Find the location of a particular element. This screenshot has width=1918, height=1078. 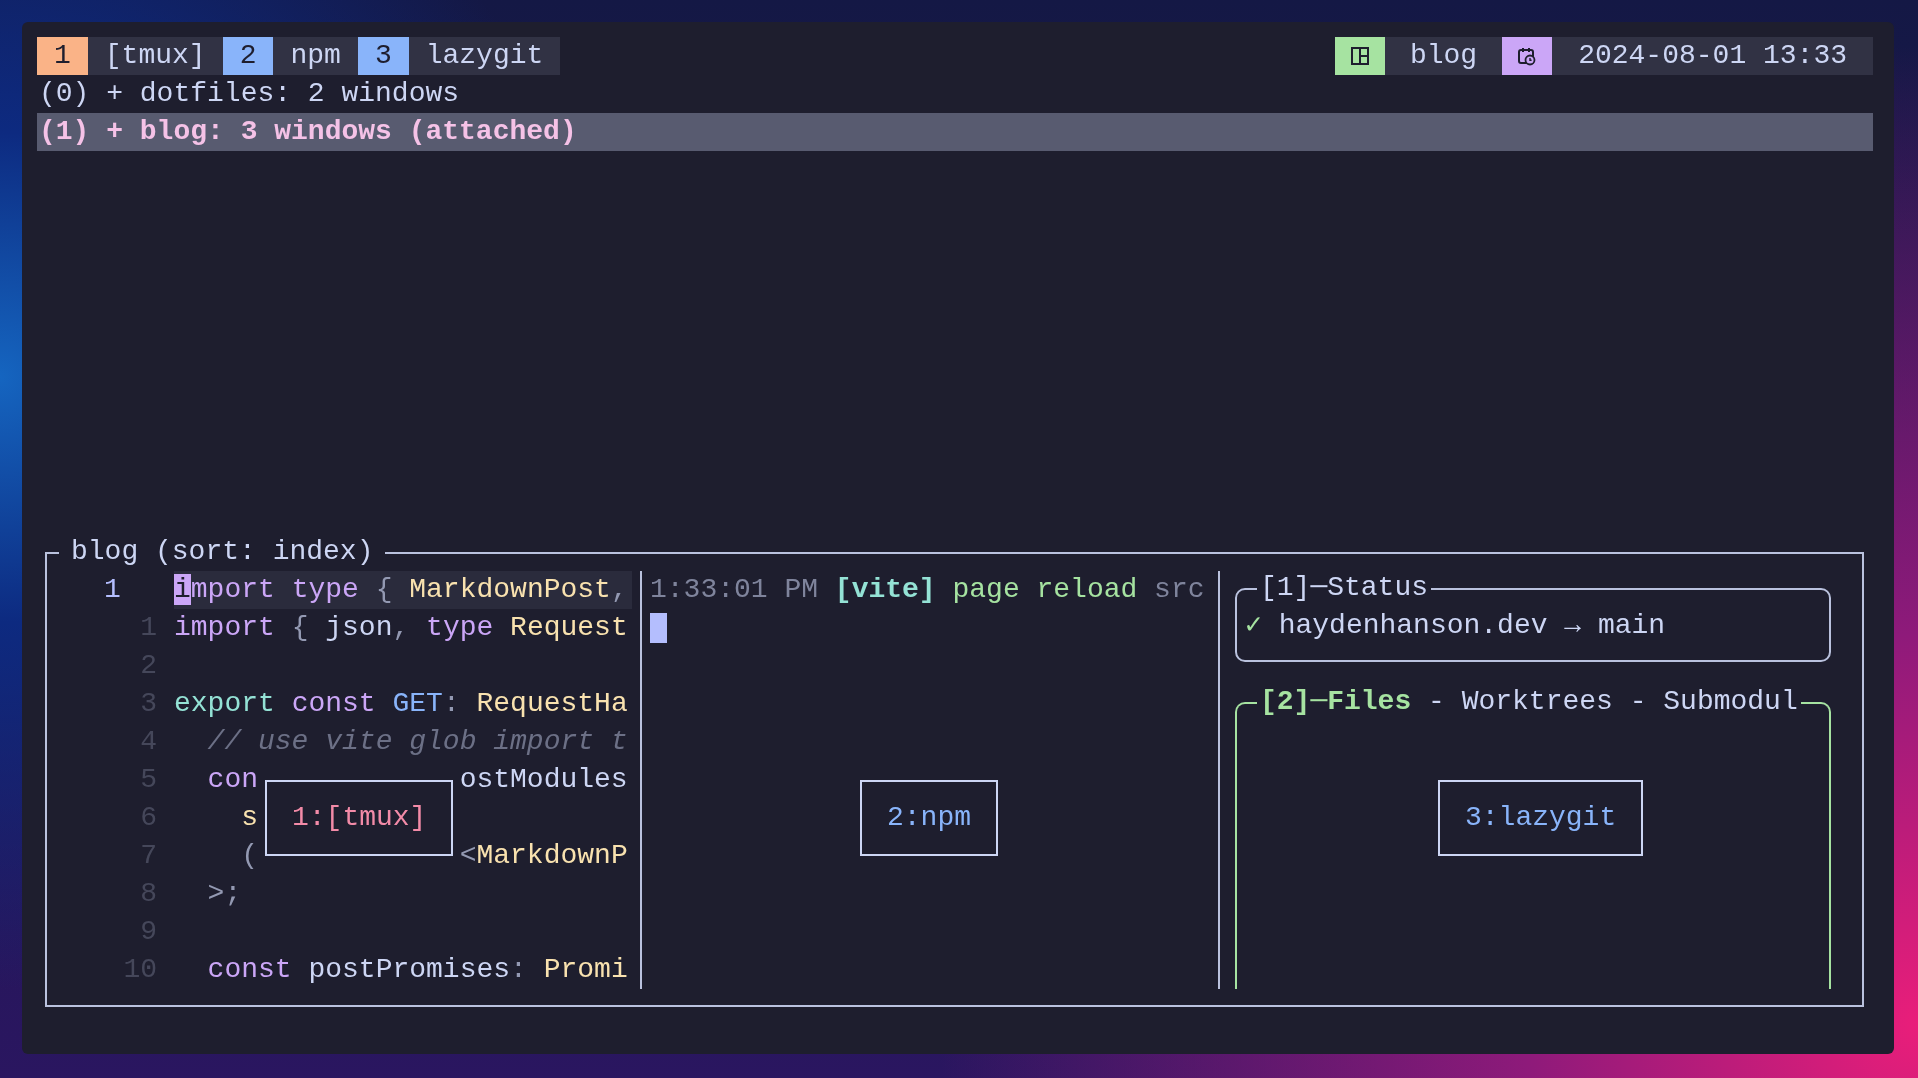

code-line: s is located at coordinates (249, 818).